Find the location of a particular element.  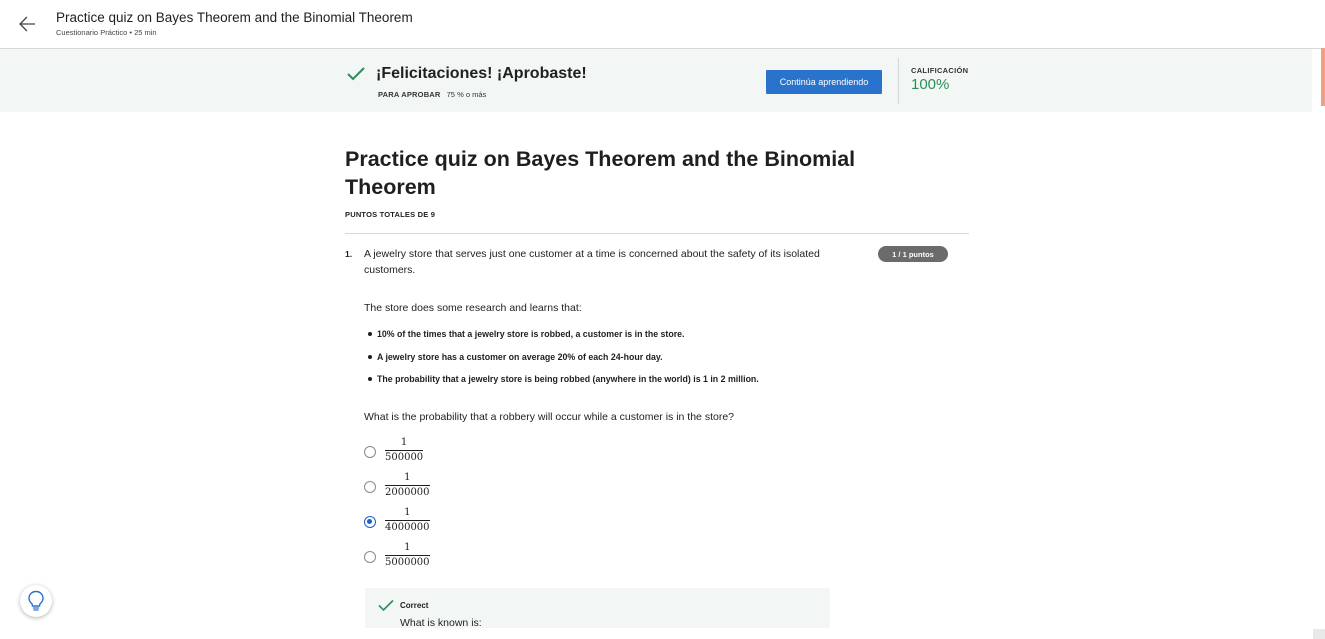

answer-option-3: 1 4000000 is located at coordinates (424, 524).